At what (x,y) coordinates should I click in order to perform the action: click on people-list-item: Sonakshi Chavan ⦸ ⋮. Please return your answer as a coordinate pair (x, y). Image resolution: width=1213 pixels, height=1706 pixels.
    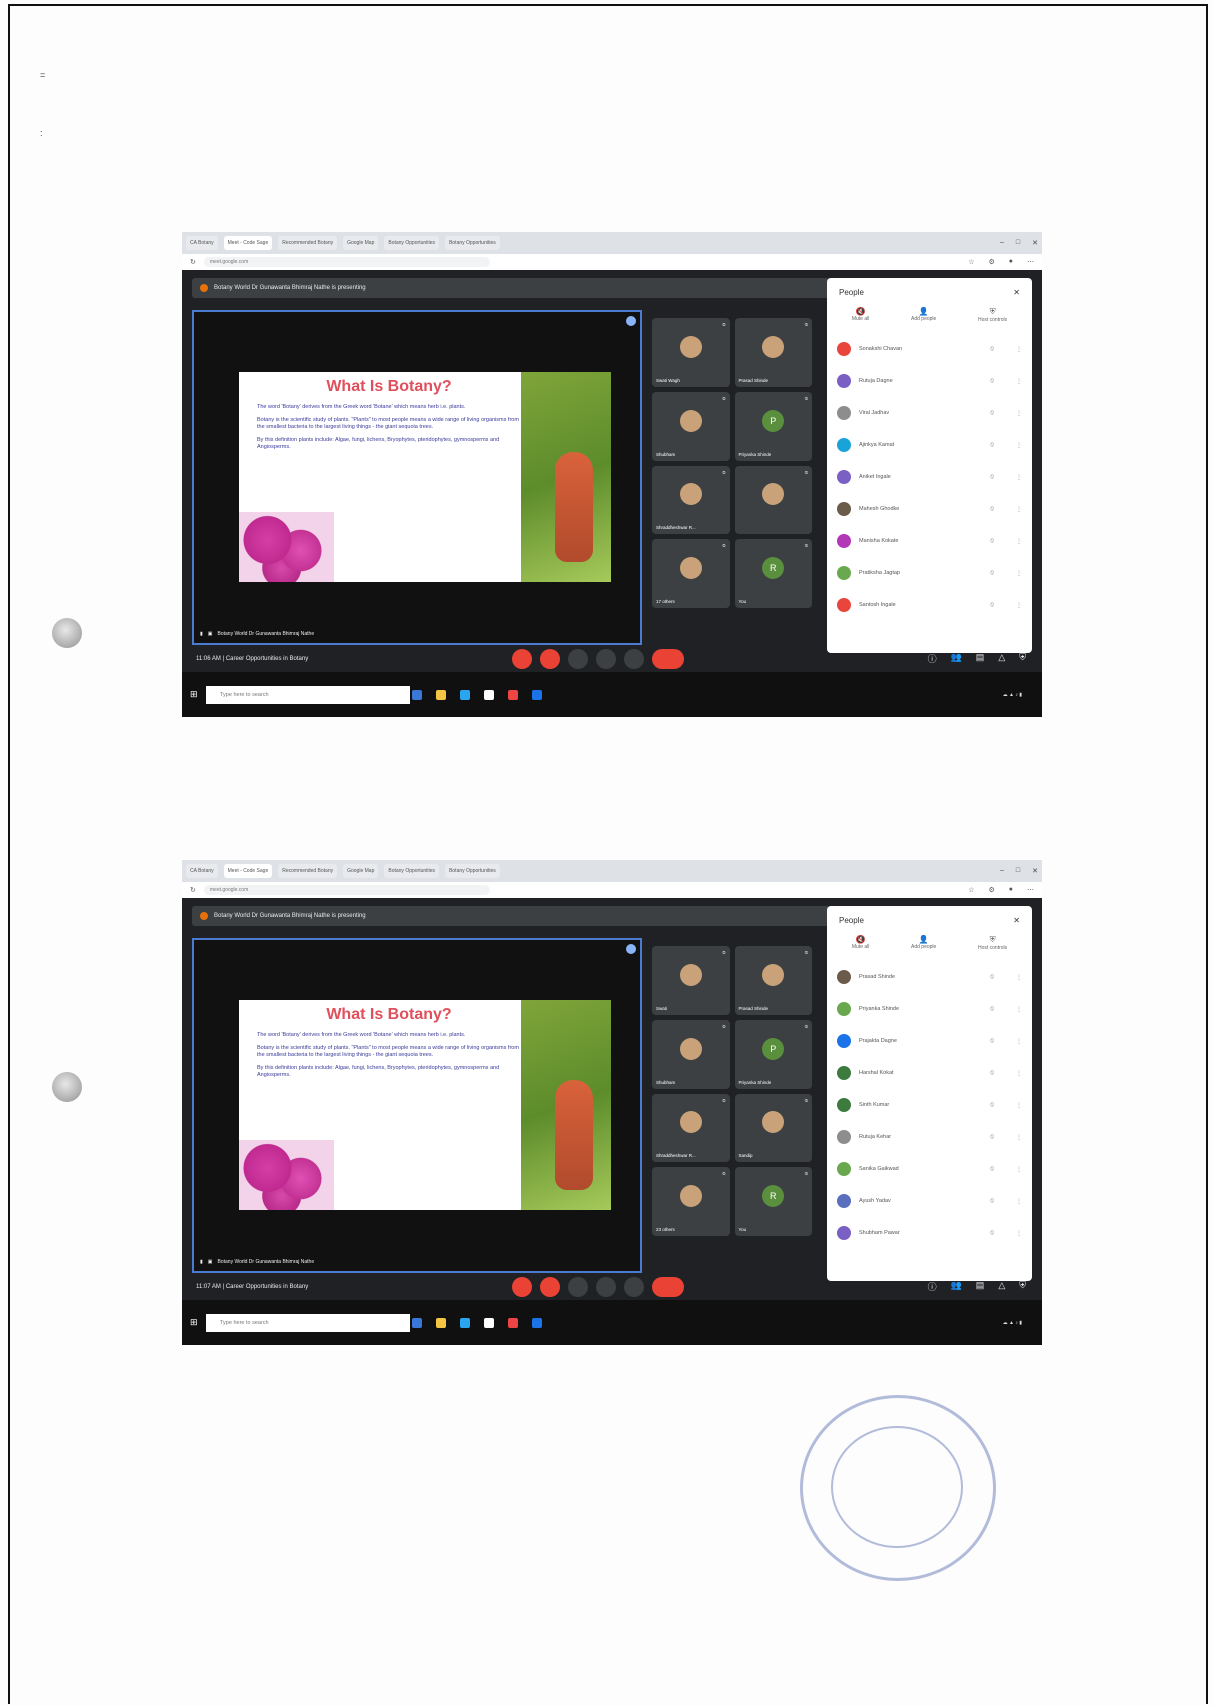
    Looking at the image, I should click on (929, 349).